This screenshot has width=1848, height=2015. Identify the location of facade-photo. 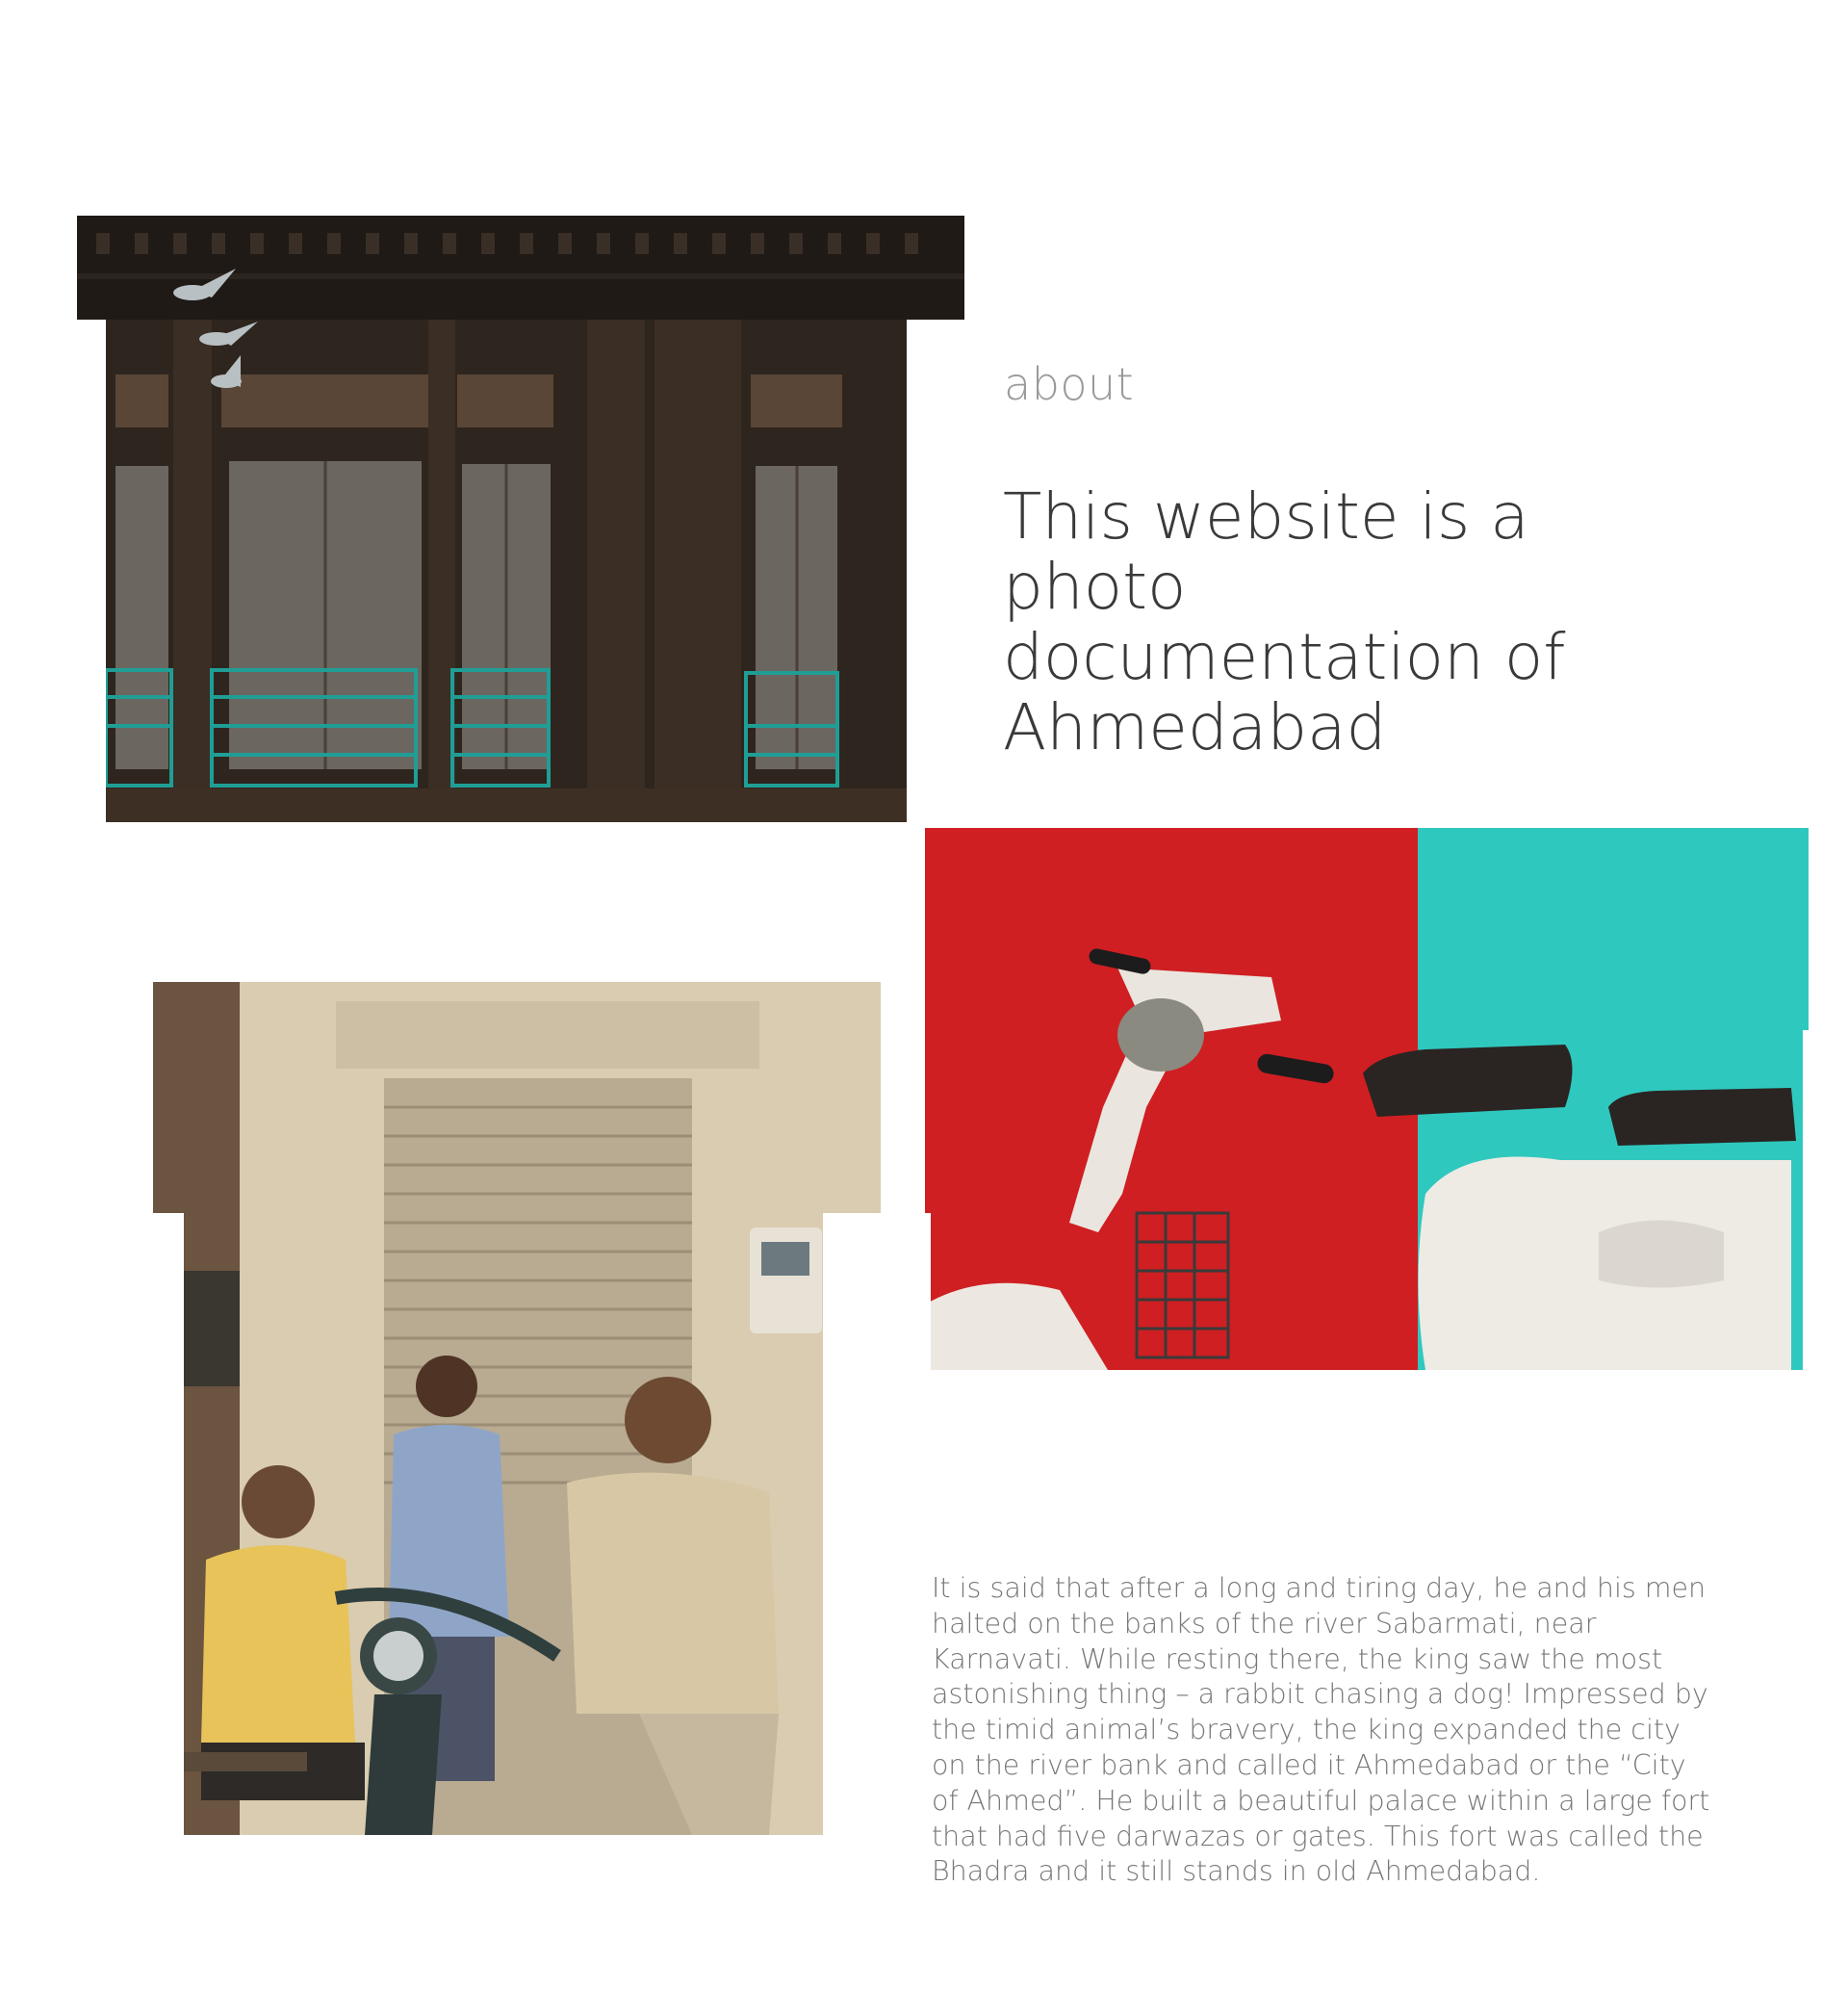
(520, 519).